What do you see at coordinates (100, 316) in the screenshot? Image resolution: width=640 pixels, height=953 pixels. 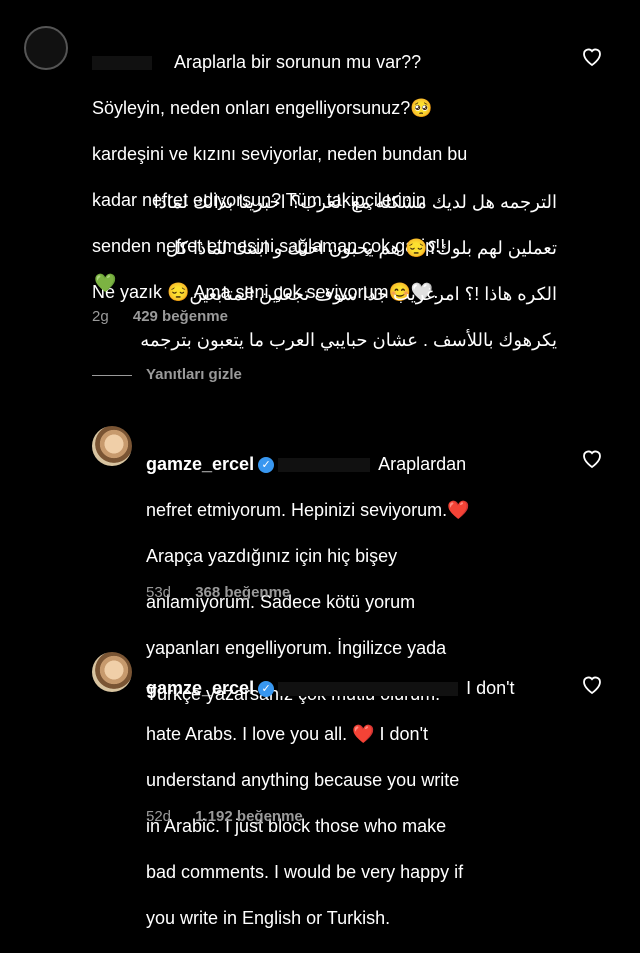 I see `time-ago: 2g` at bounding box center [100, 316].